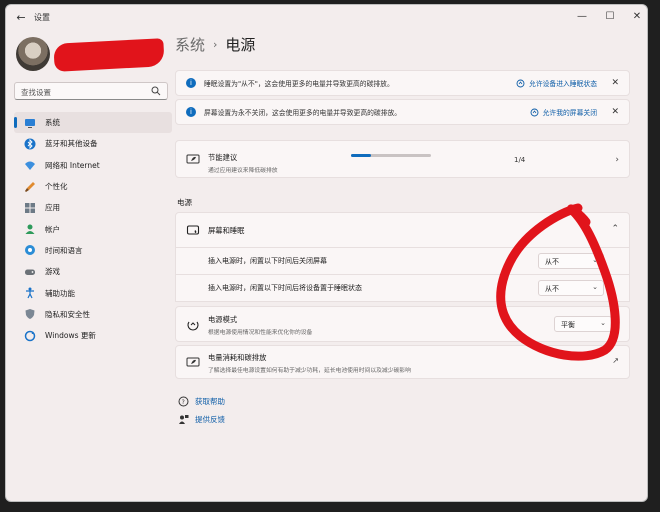  What do you see at coordinates (184, 202) in the screenshot?
I see `power-section-label: 电源` at bounding box center [184, 202].